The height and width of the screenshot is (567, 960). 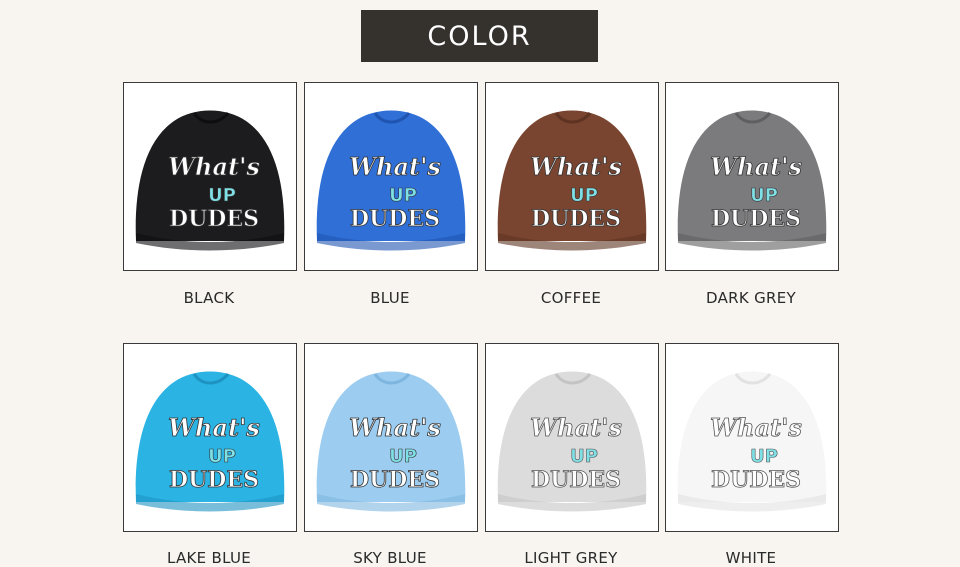 I want to click on color-label: SKY BLUE, so click(x=390, y=558).